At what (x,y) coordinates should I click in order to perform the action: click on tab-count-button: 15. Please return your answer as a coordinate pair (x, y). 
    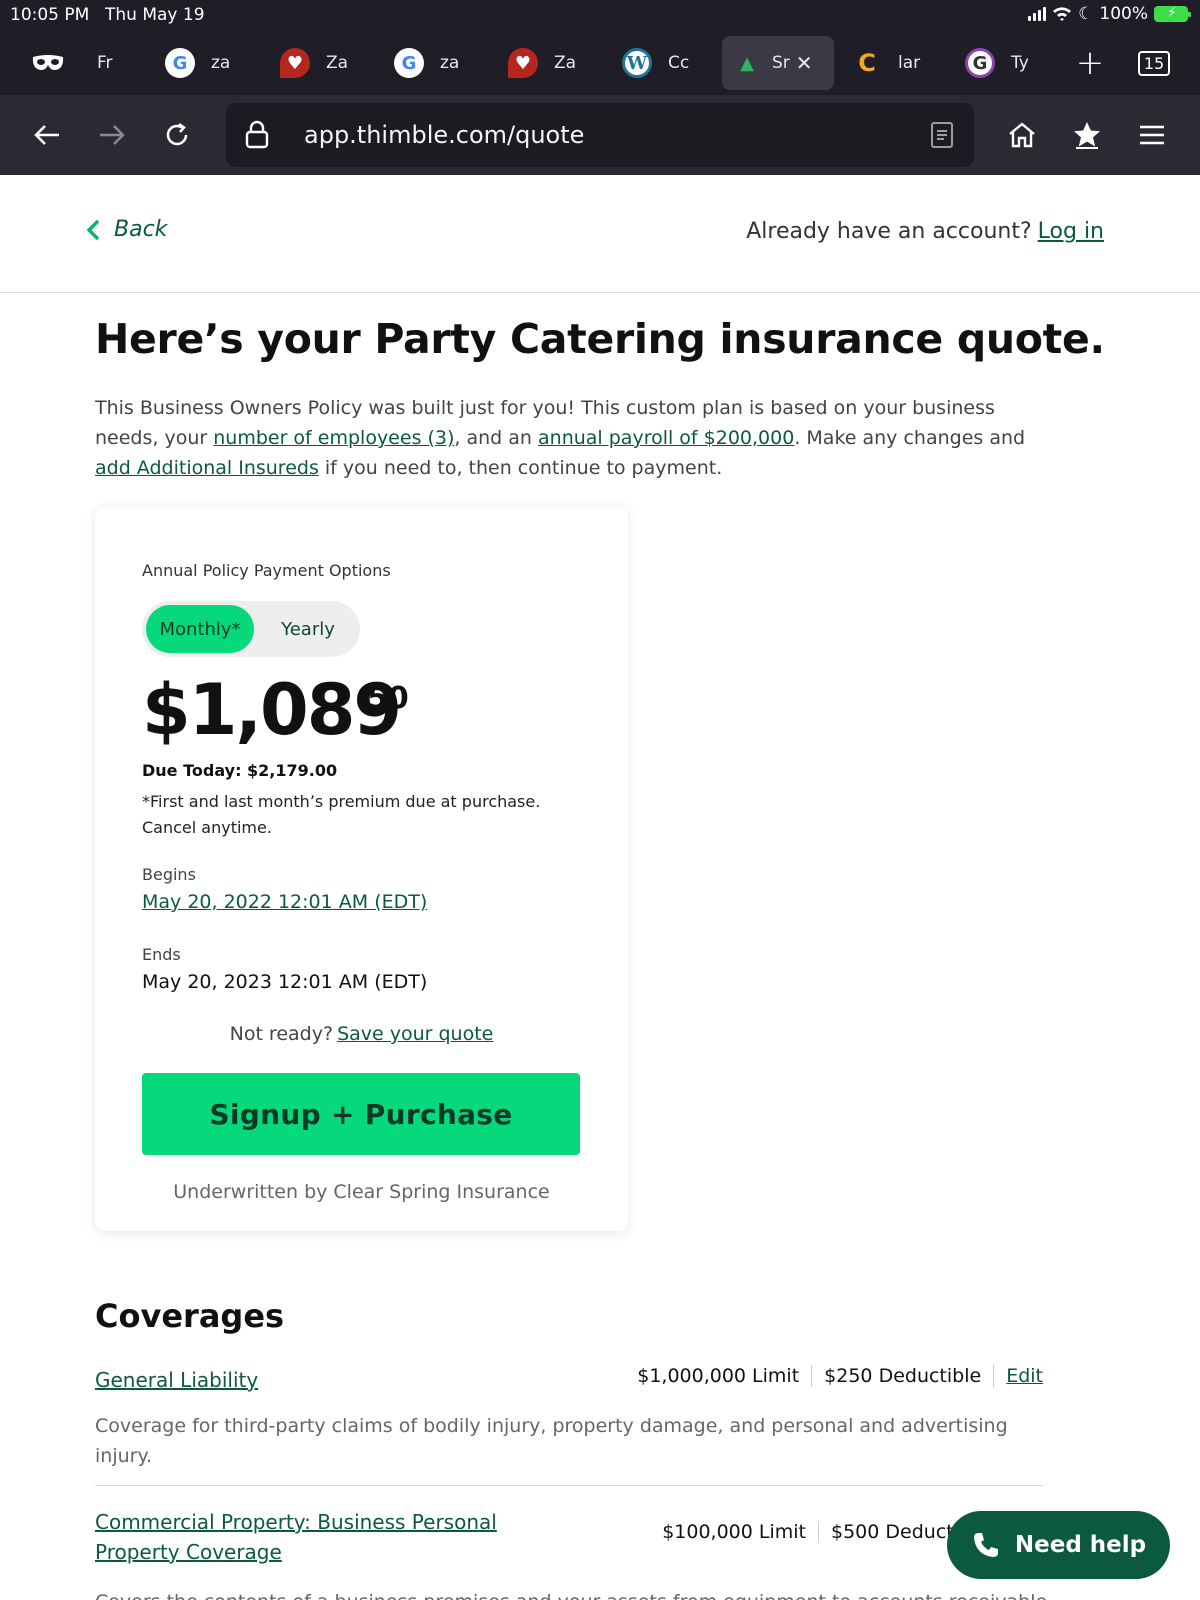
    Looking at the image, I should click on (1154, 63).